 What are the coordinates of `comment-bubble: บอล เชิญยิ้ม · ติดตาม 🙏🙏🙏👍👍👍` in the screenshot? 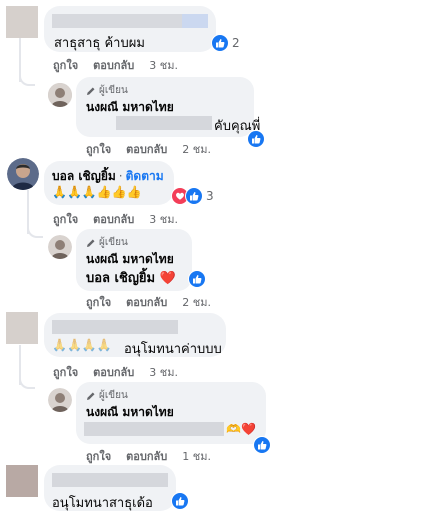 It's located at (109, 183).